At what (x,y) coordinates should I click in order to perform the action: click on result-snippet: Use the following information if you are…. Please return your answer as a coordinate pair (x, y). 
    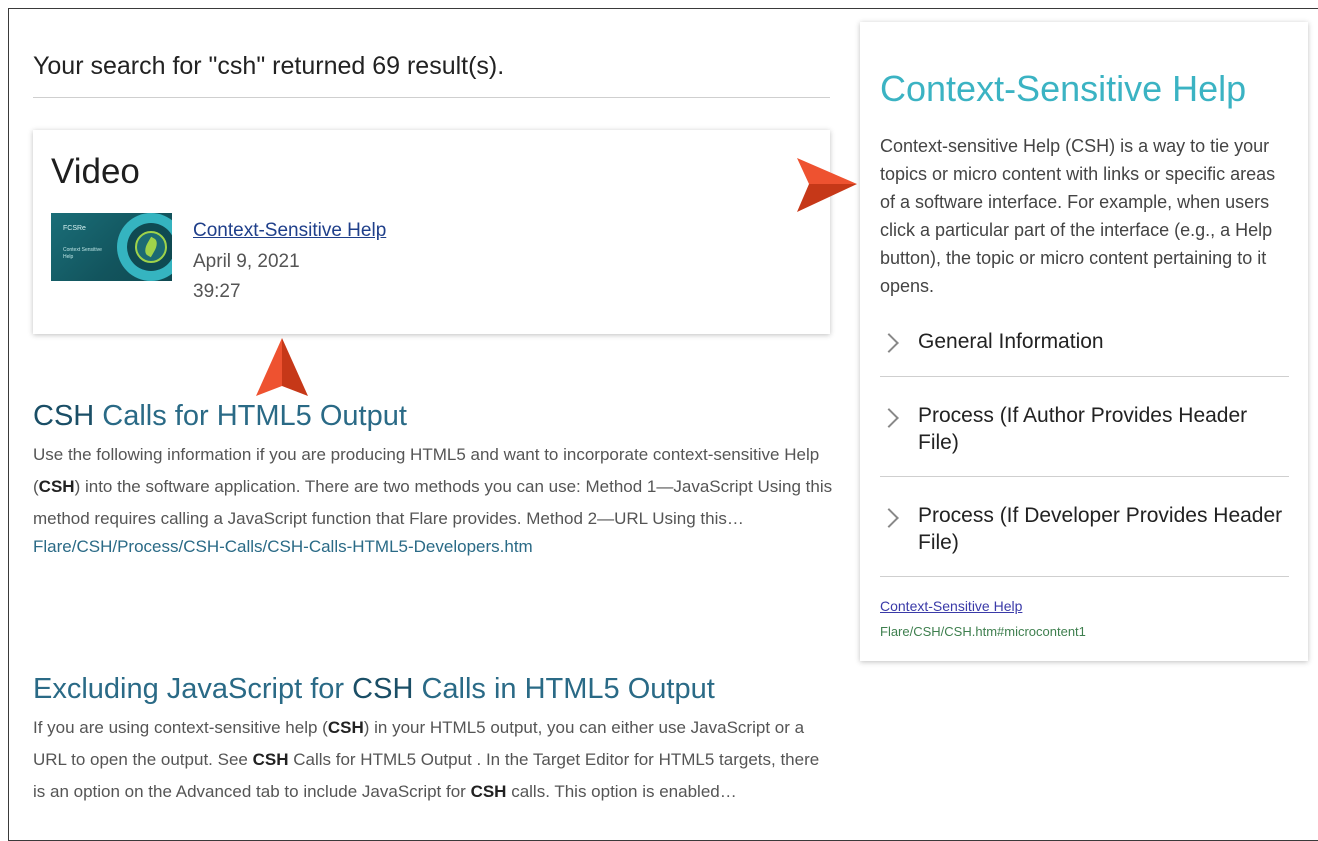
    Looking at the image, I should click on (433, 487).